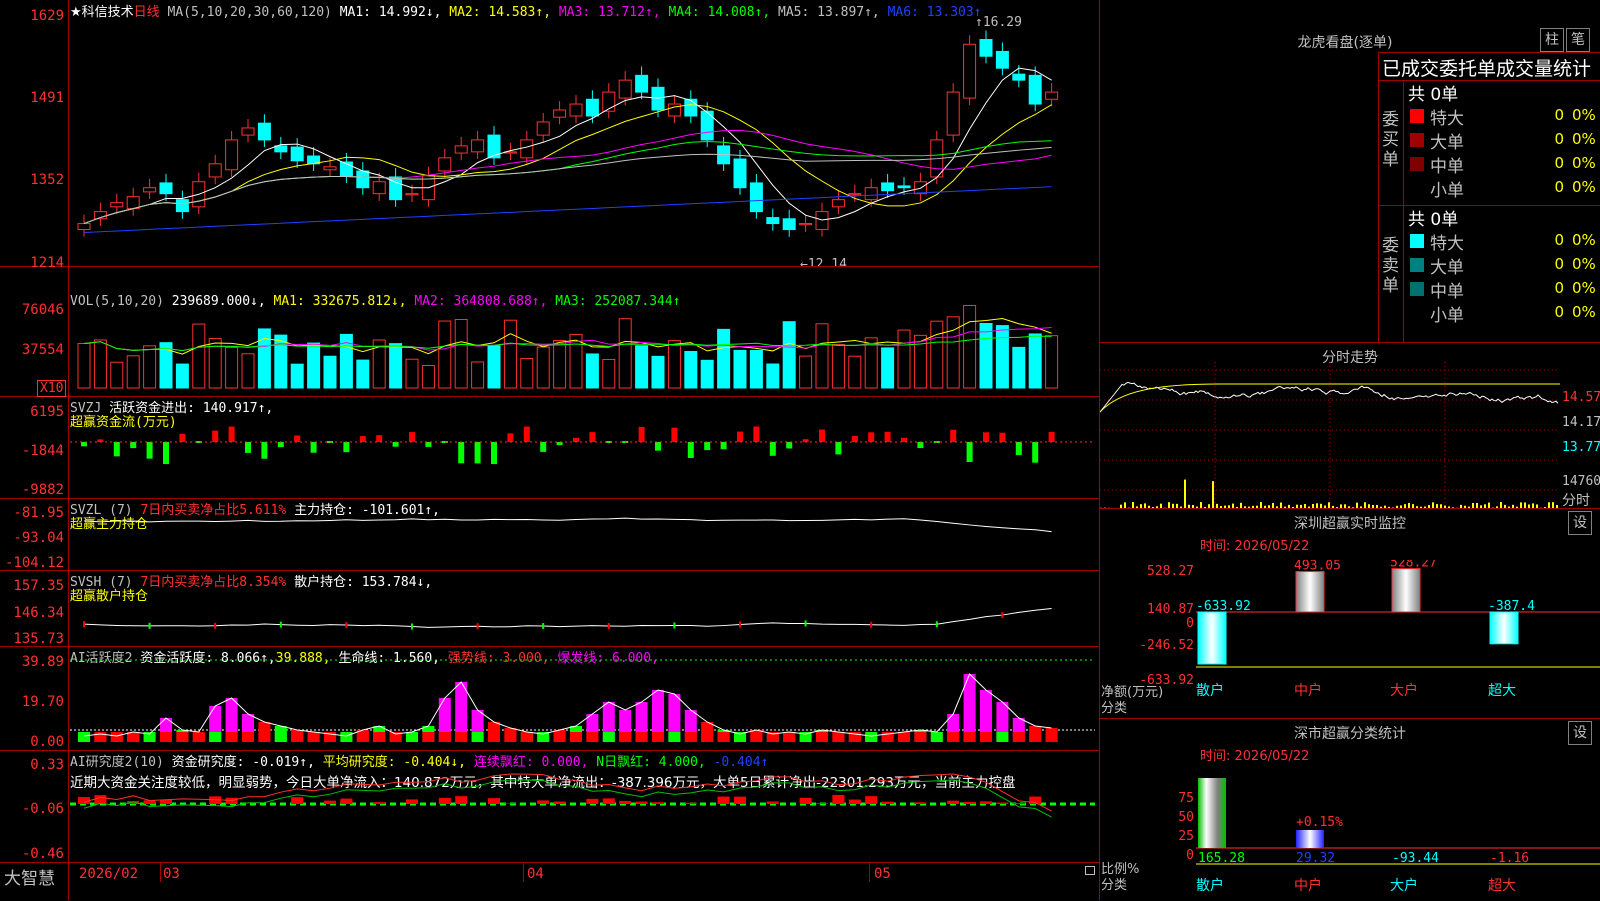 The height and width of the screenshot is (901, 1600). What do you see at coordinates (1580, 733) in the screenshot?
I see `class-settings-button: 设` at bounding box center [1580, 733].